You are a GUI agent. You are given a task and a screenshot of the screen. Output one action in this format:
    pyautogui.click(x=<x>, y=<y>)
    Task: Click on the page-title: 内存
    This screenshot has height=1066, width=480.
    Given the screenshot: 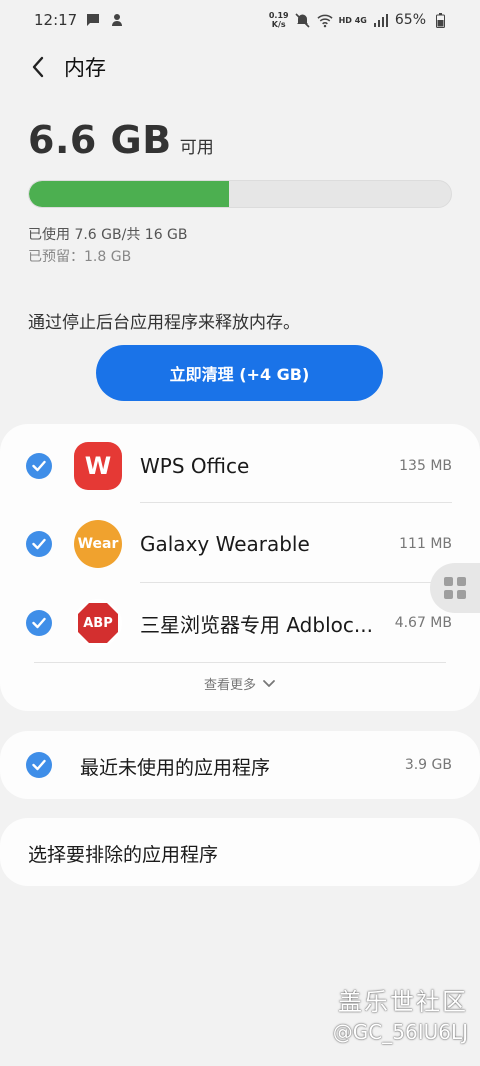 What is the action you would take?
    pyautogui.click(x=85, y=68)
    